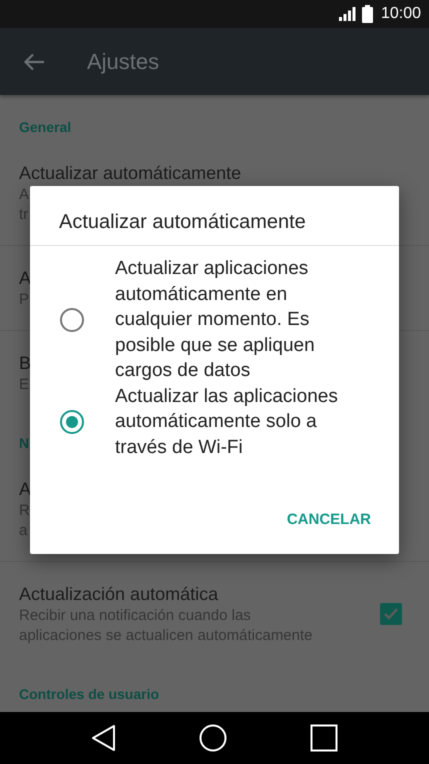  What do you see at coordinates (227, 320) in the screenshot?
I see `option-label: Actualizar aplicaciones automáticamente en cualquier momento. Es posible que se apliquen cargos de datos` at bounding box center [227, 320].